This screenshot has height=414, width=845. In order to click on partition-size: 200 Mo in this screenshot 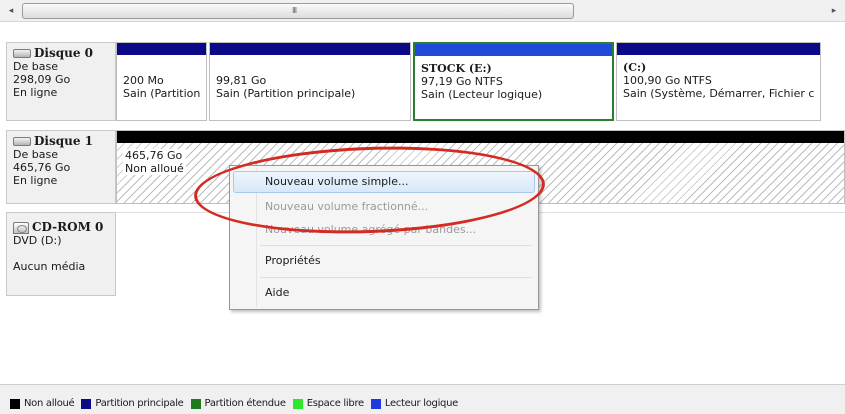, I will do `click(143, 80)`.